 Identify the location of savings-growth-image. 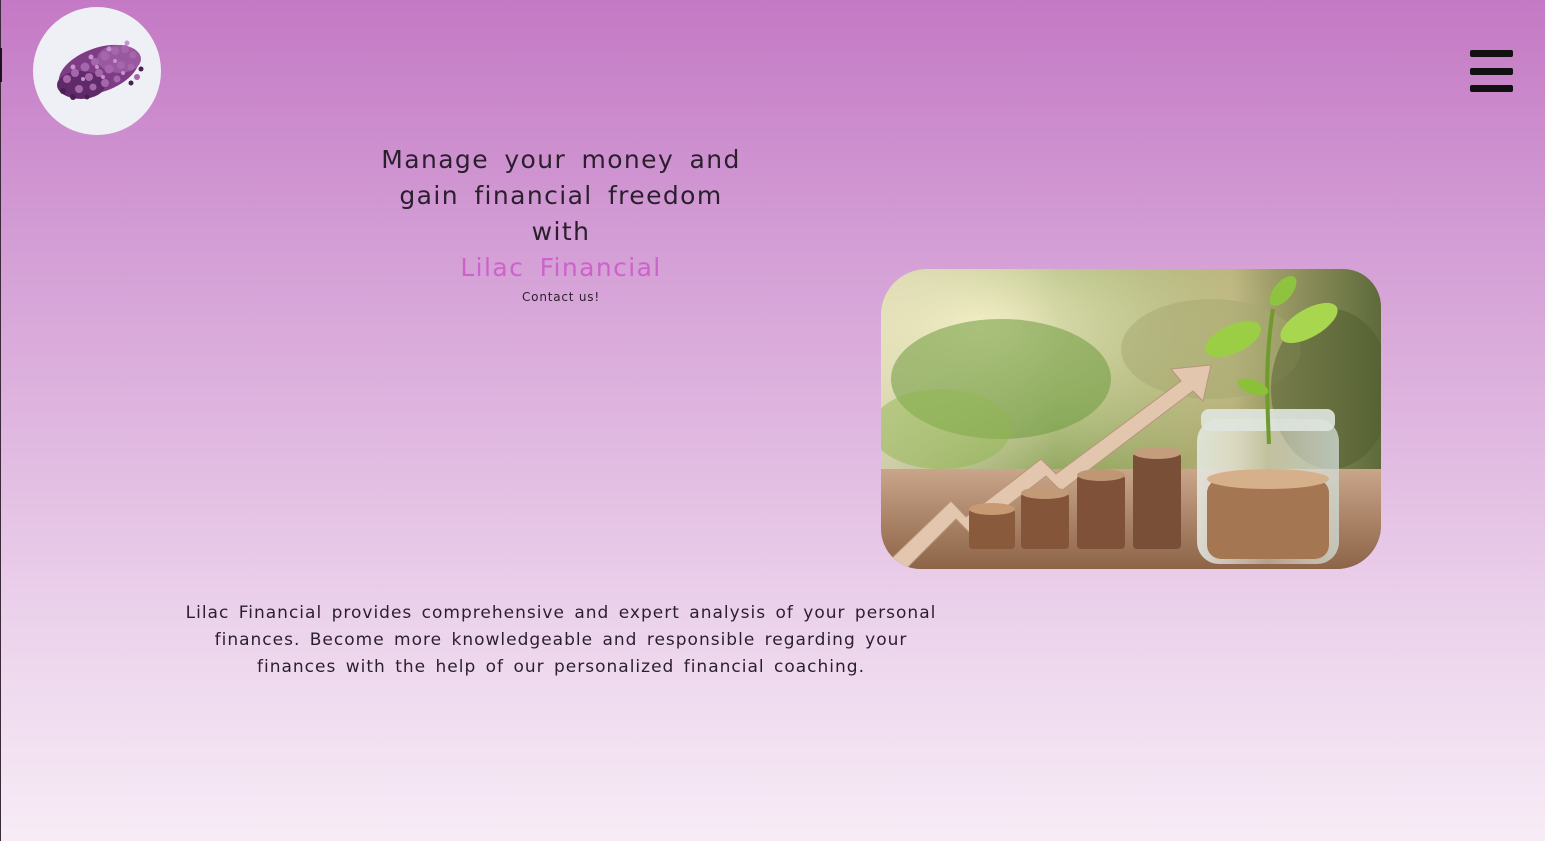
(1131, 419).